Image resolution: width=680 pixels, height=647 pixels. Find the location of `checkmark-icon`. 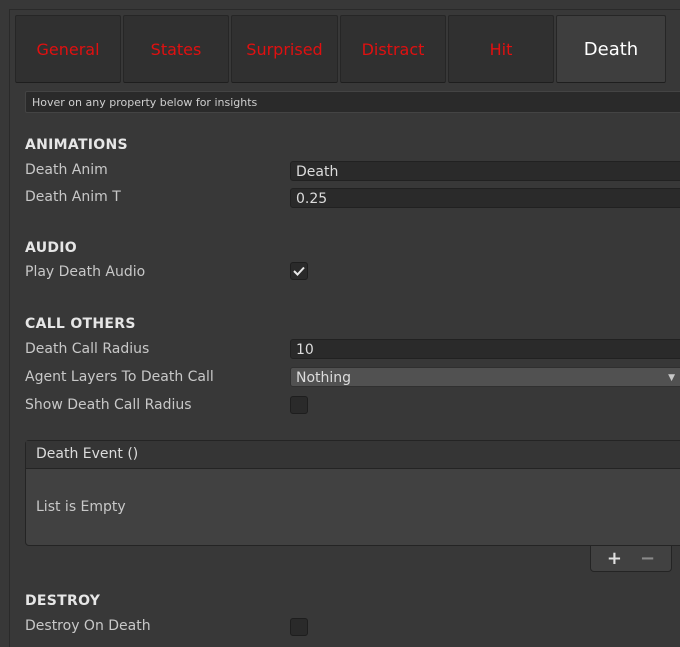

checkmark-icon is located at coordinates (299, 271).